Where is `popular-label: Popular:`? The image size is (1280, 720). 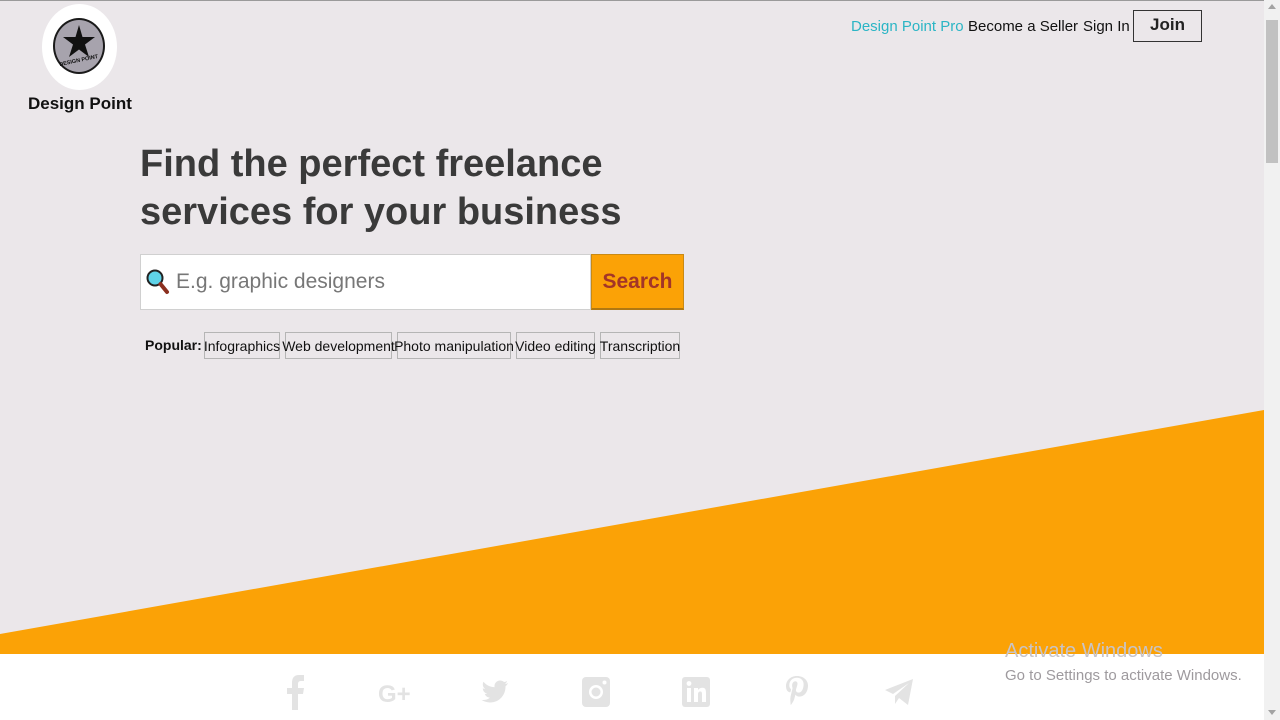 popular-label: Popular: is located at coordinates (173, 345).